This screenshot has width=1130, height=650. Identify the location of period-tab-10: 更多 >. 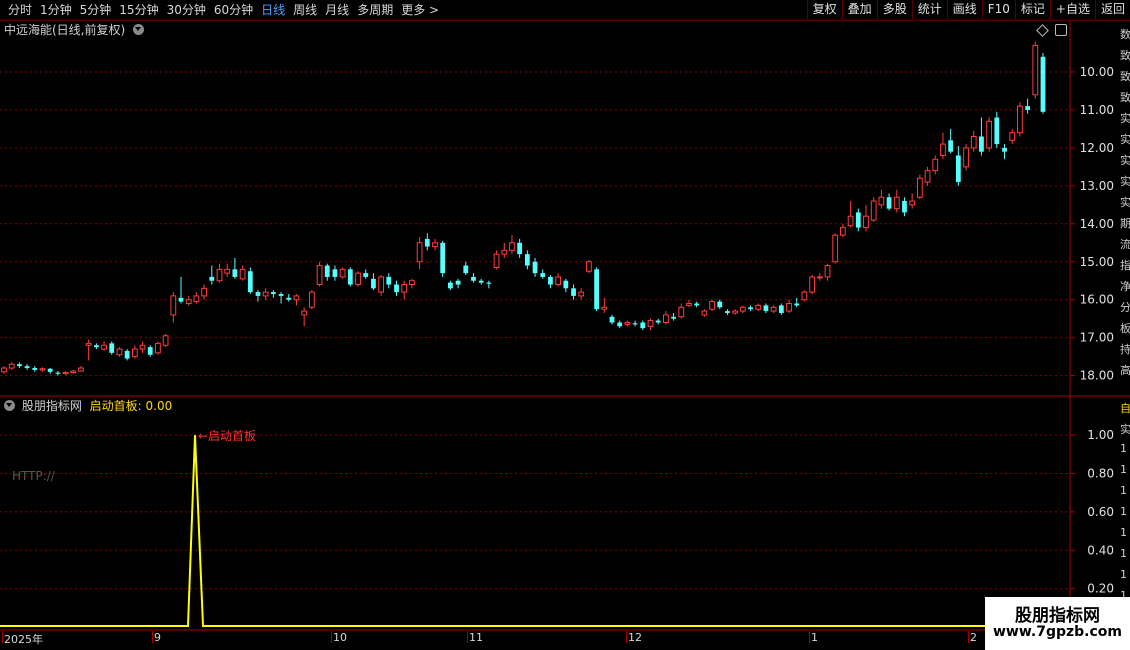
(420, 10).